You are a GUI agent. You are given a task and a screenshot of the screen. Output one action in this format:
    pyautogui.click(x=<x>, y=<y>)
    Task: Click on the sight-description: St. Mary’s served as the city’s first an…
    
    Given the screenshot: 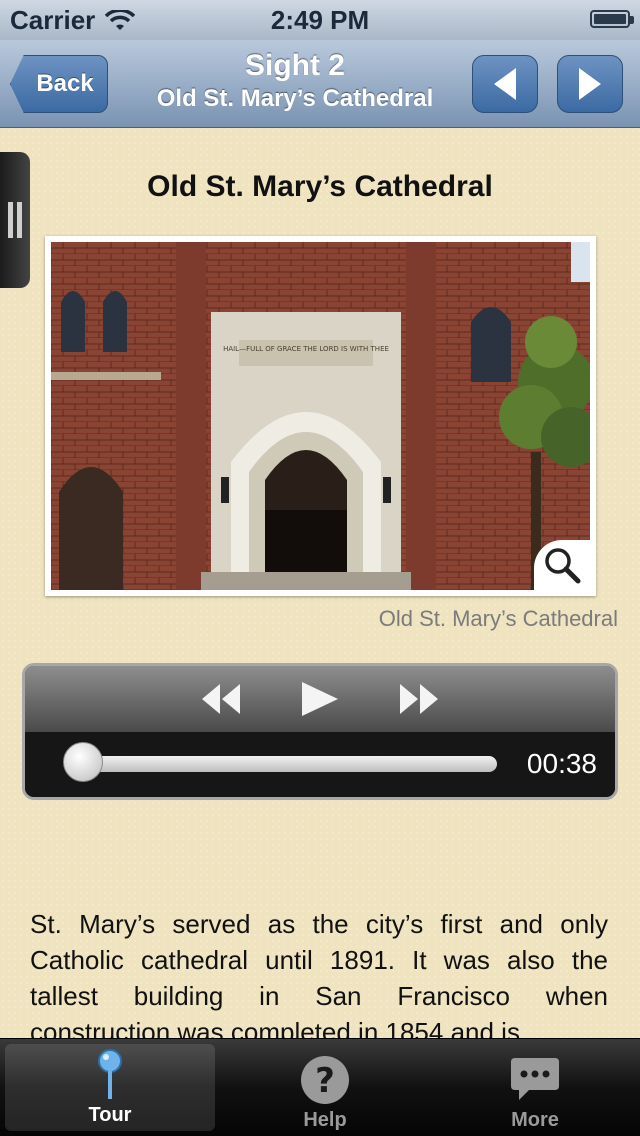 What is the action you would take?
    pyautogui.click(x=319, y=973)
    